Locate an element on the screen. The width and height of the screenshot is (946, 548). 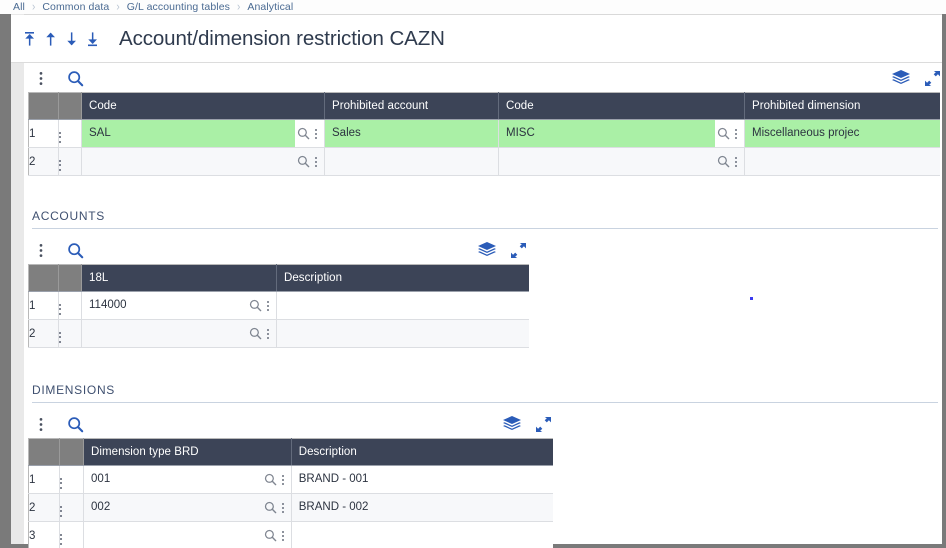
cell-dimension-code: 001 is located at coordinates (187, 479).